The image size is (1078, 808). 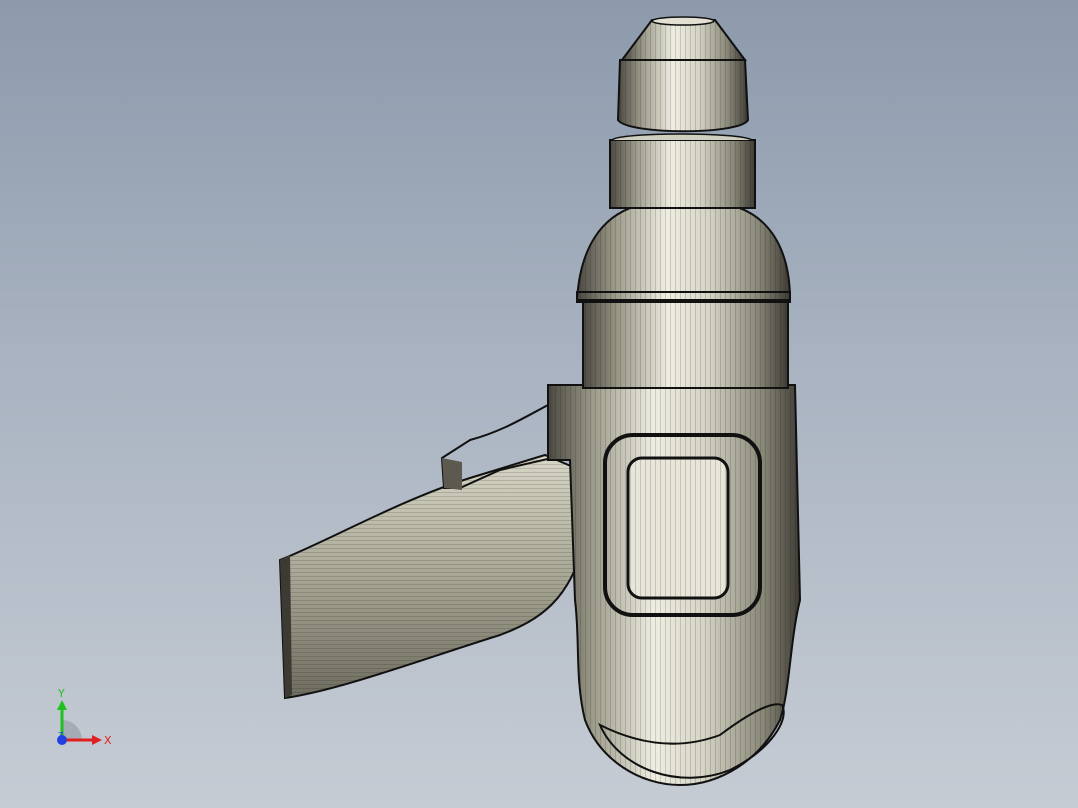 What do you see at coordinates (682, 171) in the screenshot?
I see `drill-chuck-body` at bounding box center [682, 171].